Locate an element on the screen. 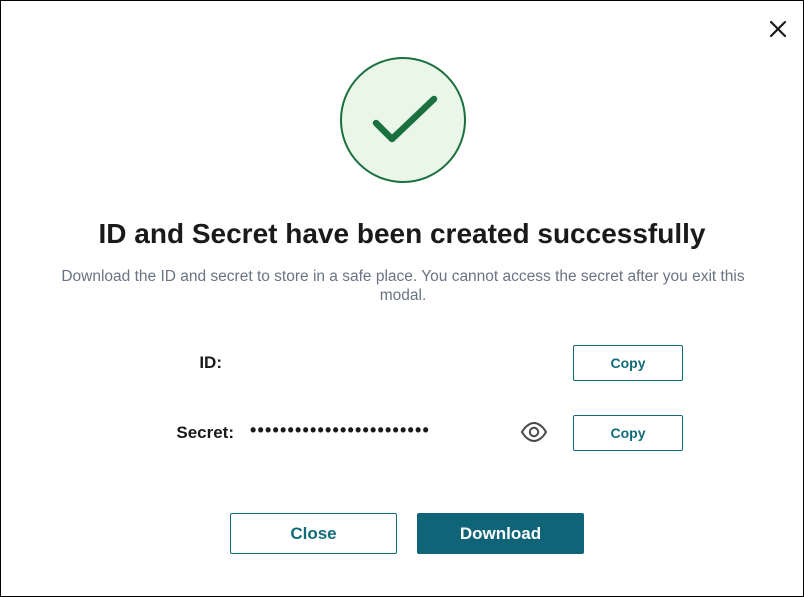 Image resolution: width=804 pixels, height=597 pixels. secret-value: •••••••••••••••••••••••• is located at coordinates (340, 430).